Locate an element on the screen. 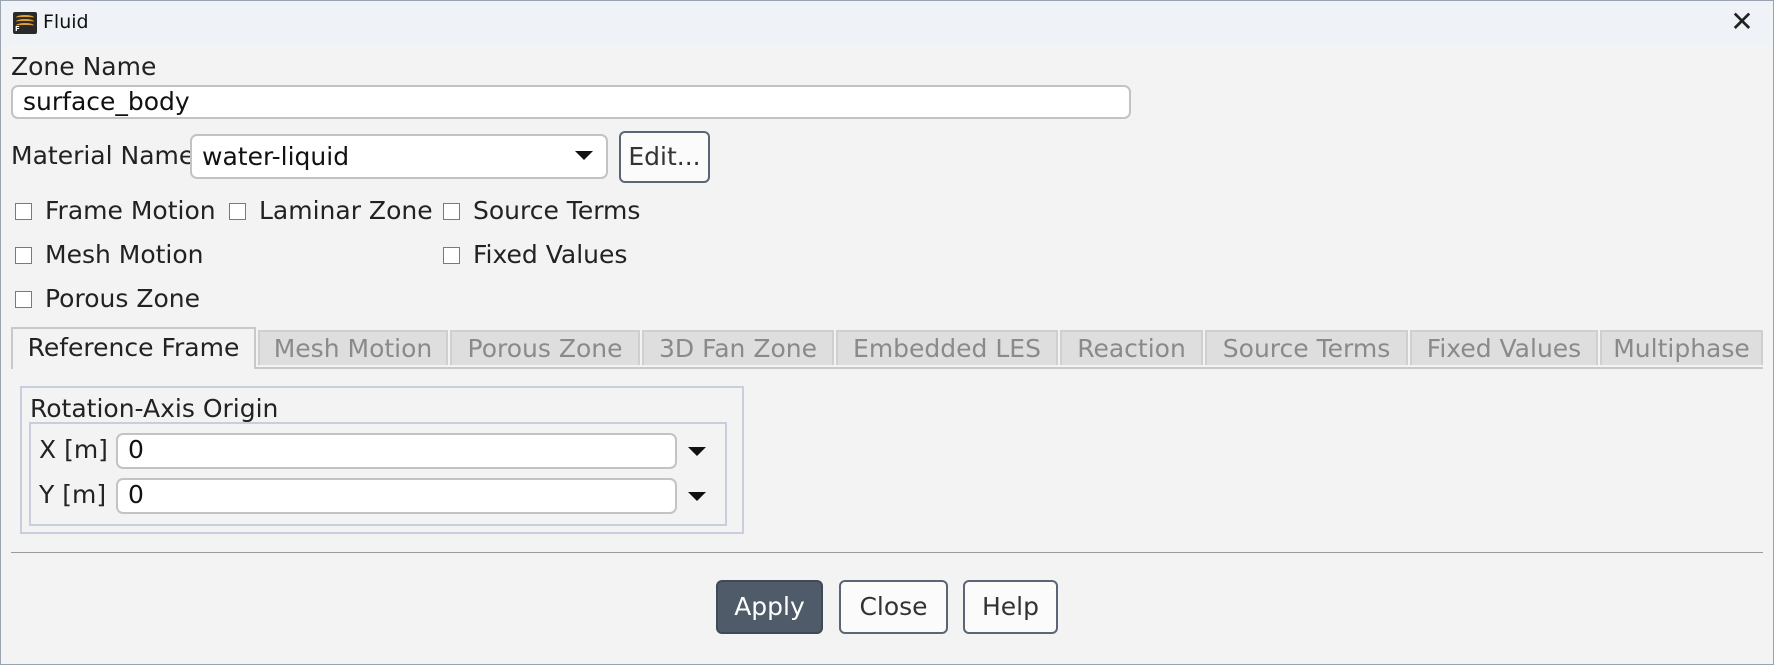 The image size is (1774, 665). x-param-dropdown-icon is located at coordinates (697, 451).